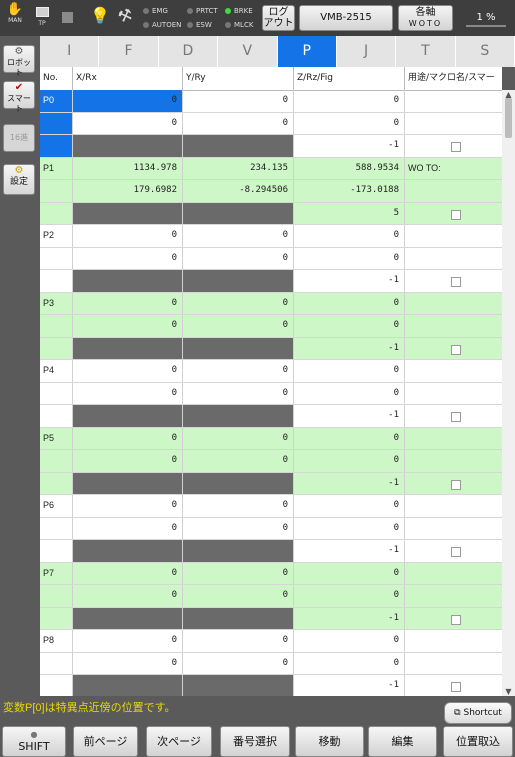  What do you see at coordinates (478, 713) in the screenshot?
I see `shortcut-button: ⧉ Shortcut` at bounding box center [478, 713].